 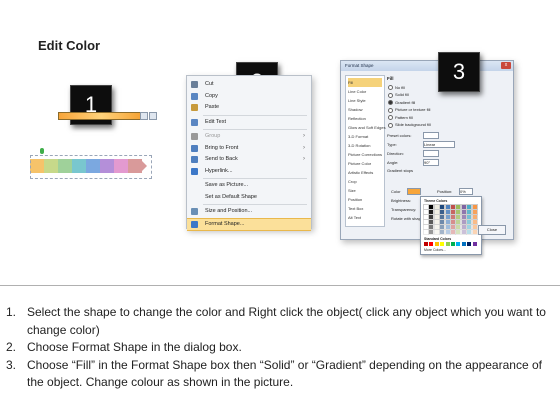 What do you see at coordinates (144, 116) in the screenshot?
I see `add-stop-icon` at bounding box center [144, 116].